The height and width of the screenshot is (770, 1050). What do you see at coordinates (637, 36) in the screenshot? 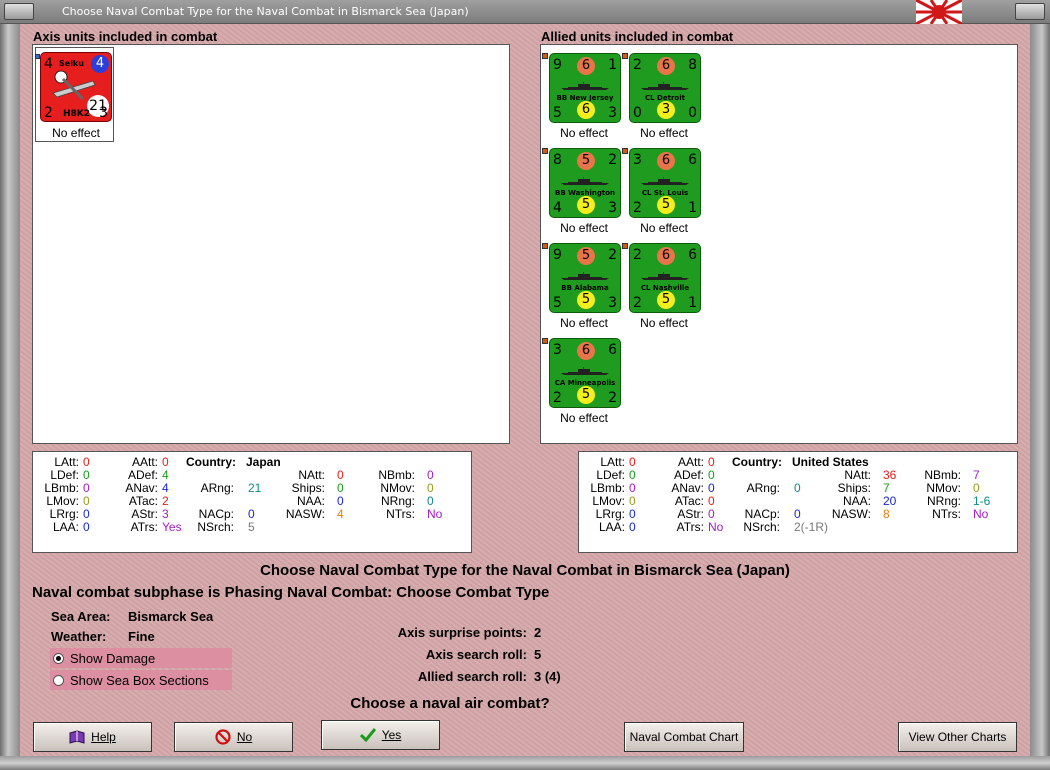
I see `allied-panel-header: Allied units included in combat` at bounding box center [637, 36].